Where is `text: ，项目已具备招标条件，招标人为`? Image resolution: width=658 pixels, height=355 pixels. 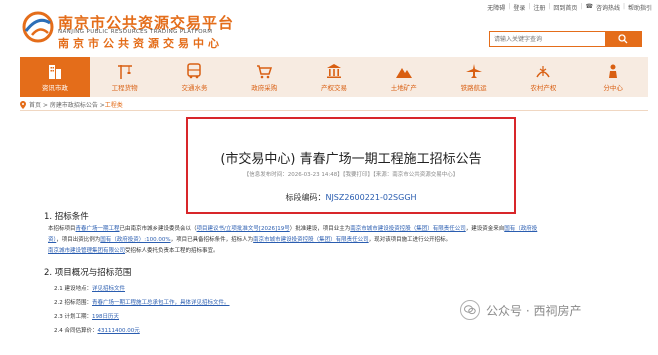
text: ，项目已具备招标条件，招标人为 is located at coordinates (212, 240).